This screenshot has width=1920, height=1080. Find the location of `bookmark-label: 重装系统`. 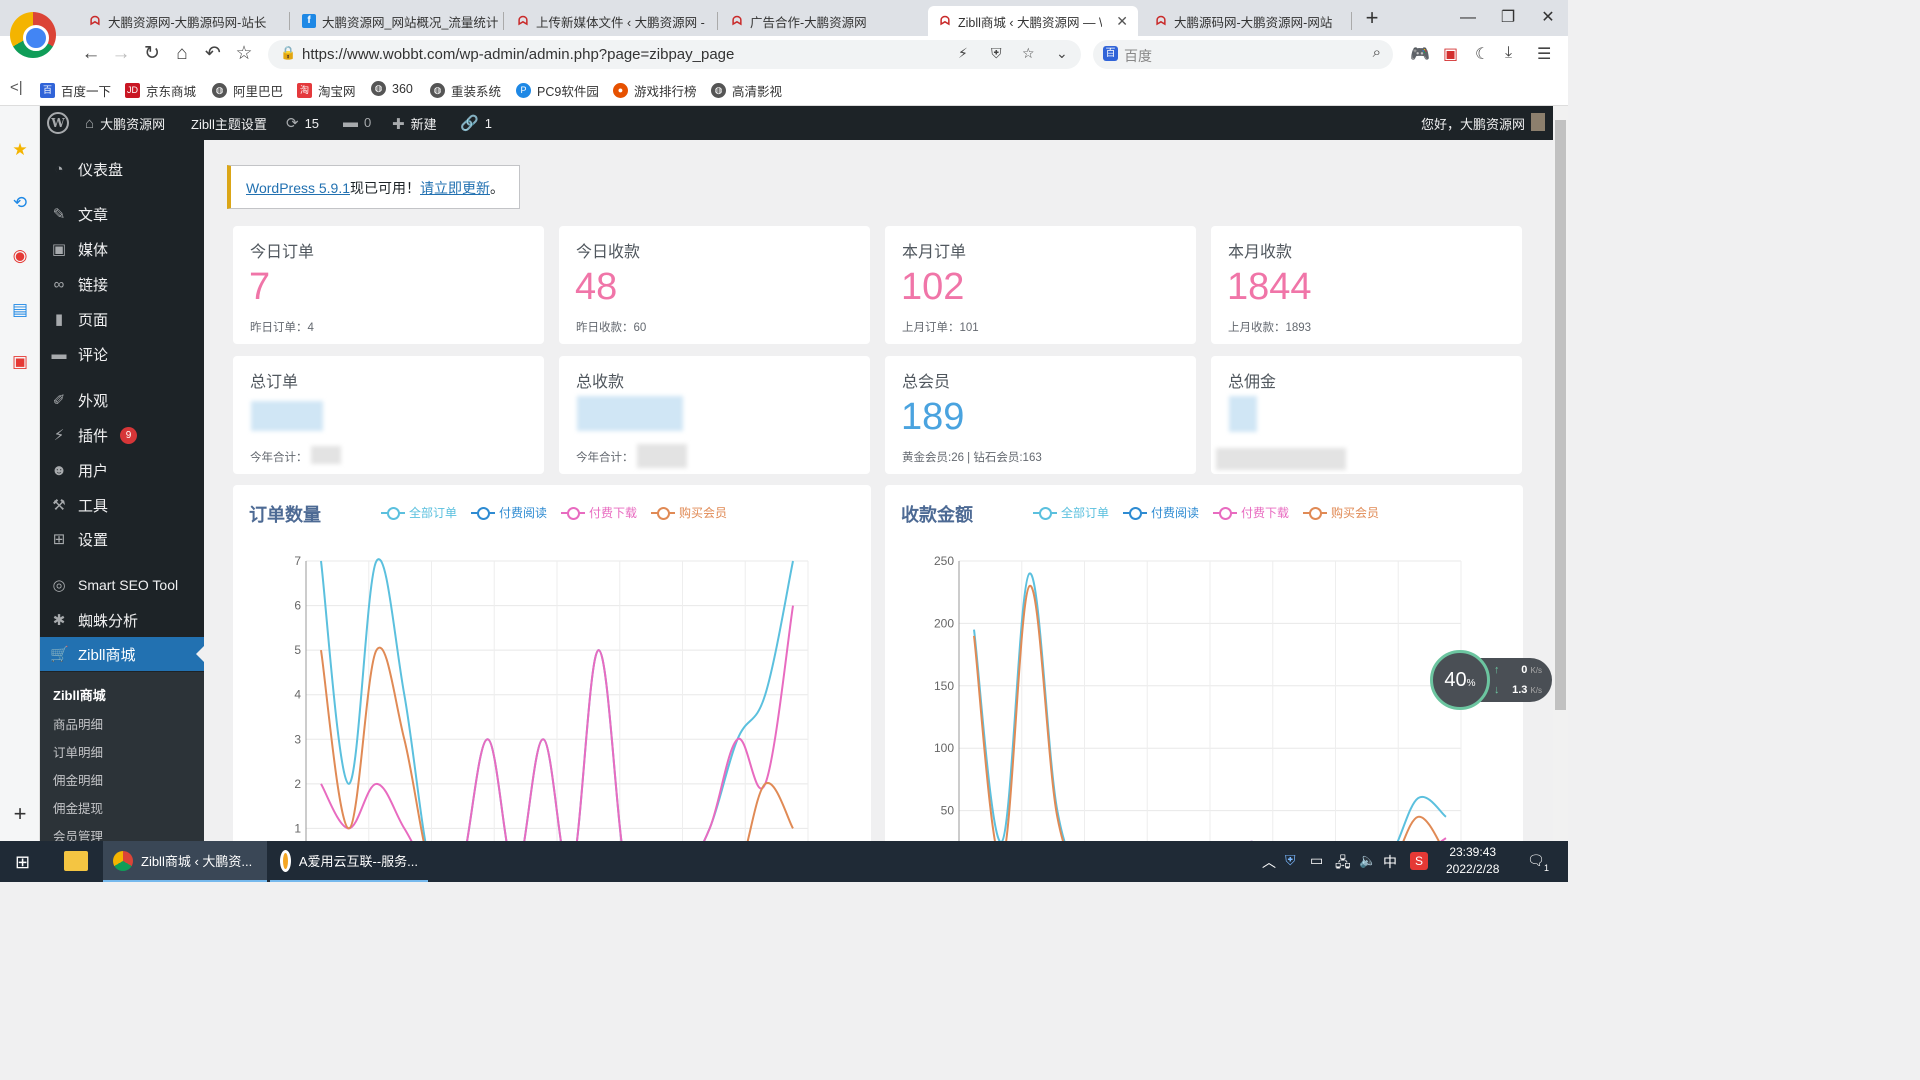

bookmark-label: 重装系统 is located at coordinates (476, 92).